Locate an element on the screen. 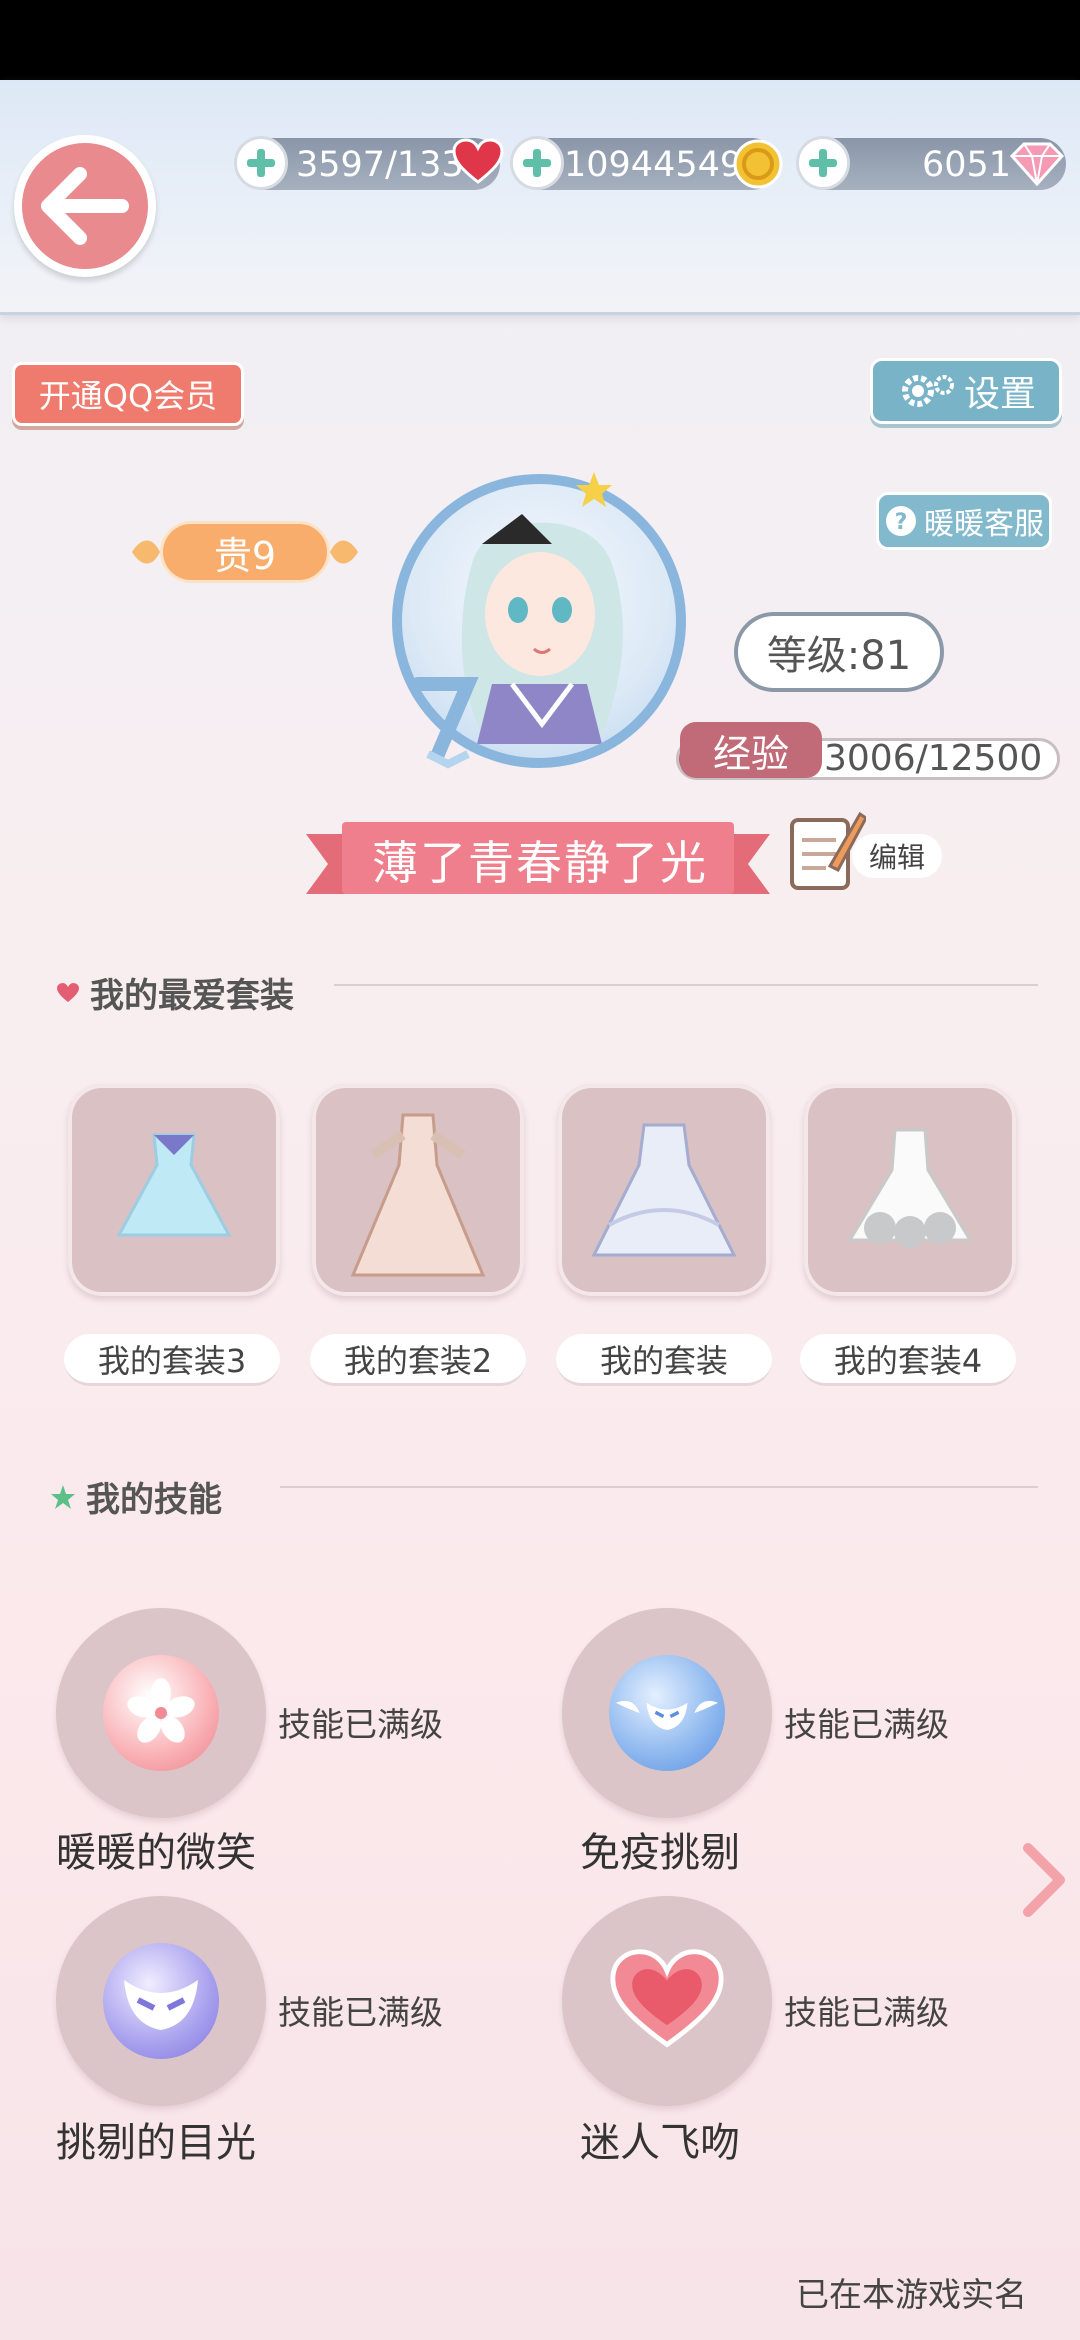 The height and width of the screenshot is (2340, 1080). blue-dress-icon is located at coordinates (174, 1185).